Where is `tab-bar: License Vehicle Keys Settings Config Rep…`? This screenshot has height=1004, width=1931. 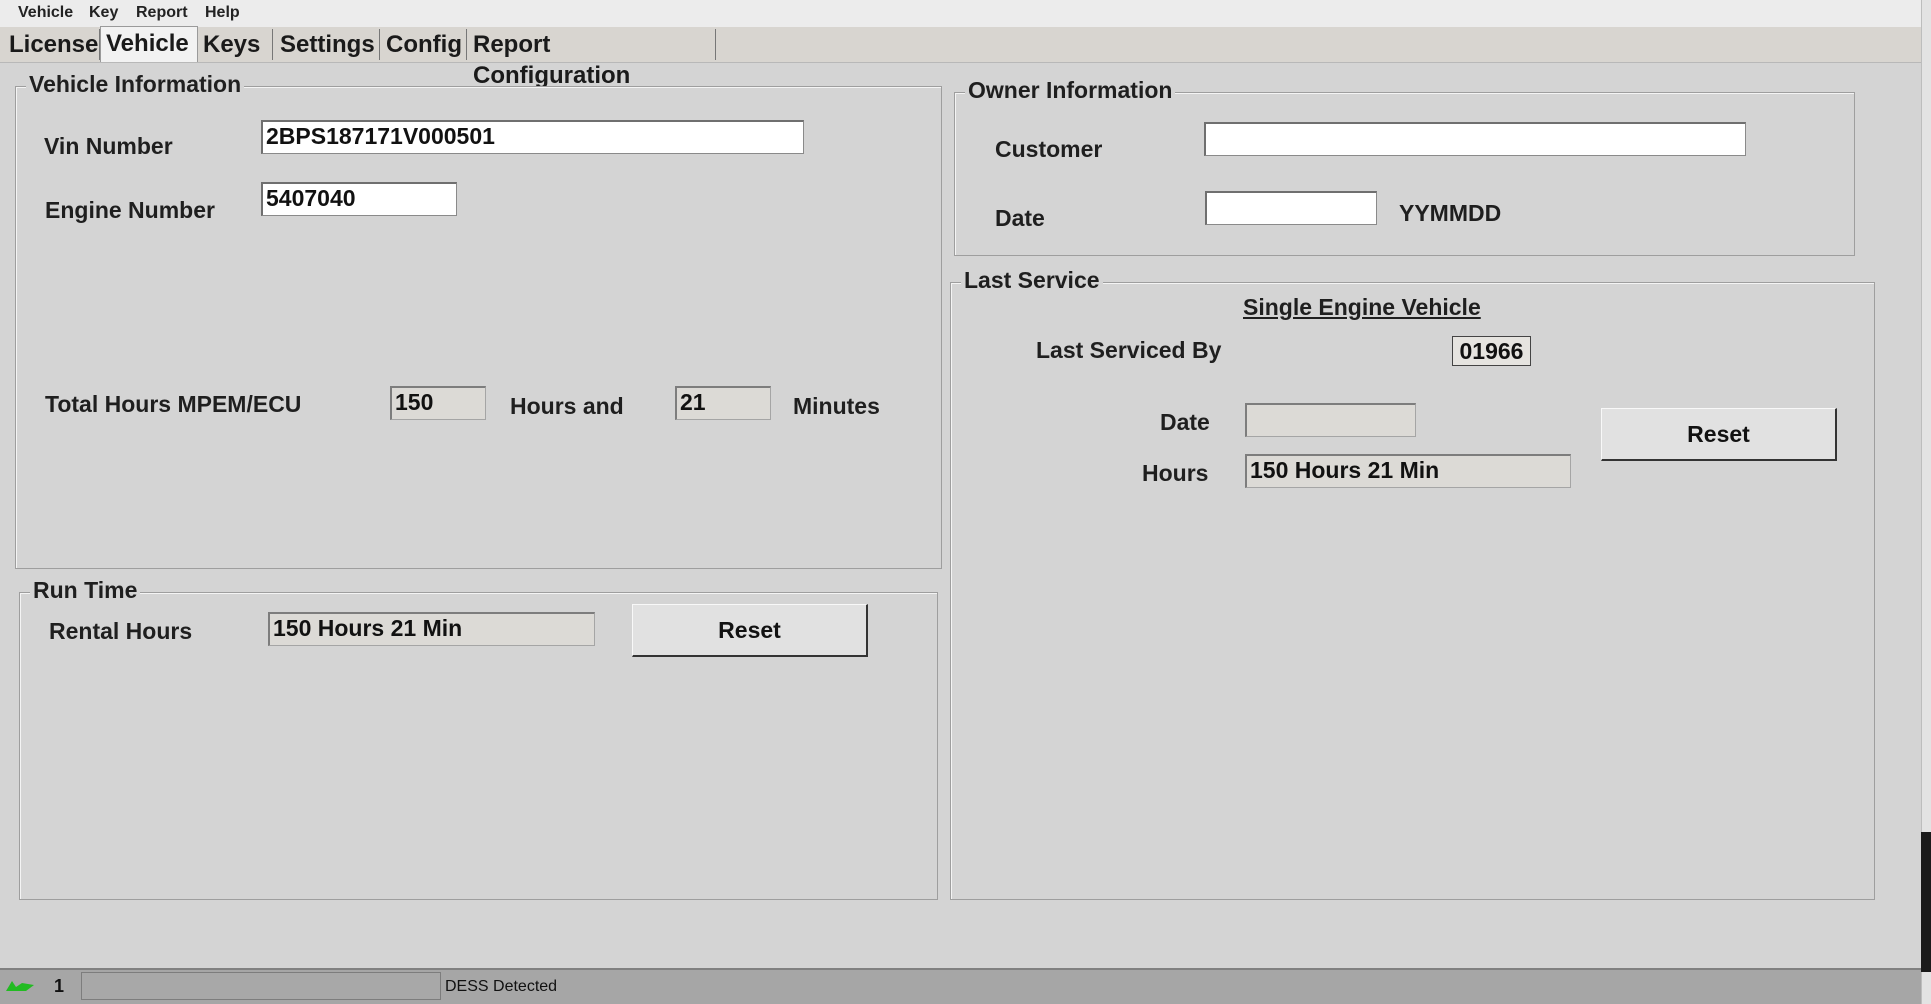
tab-bar: License Vehicle Keys Settings Config Rep… is located at coordinates (960, 57).